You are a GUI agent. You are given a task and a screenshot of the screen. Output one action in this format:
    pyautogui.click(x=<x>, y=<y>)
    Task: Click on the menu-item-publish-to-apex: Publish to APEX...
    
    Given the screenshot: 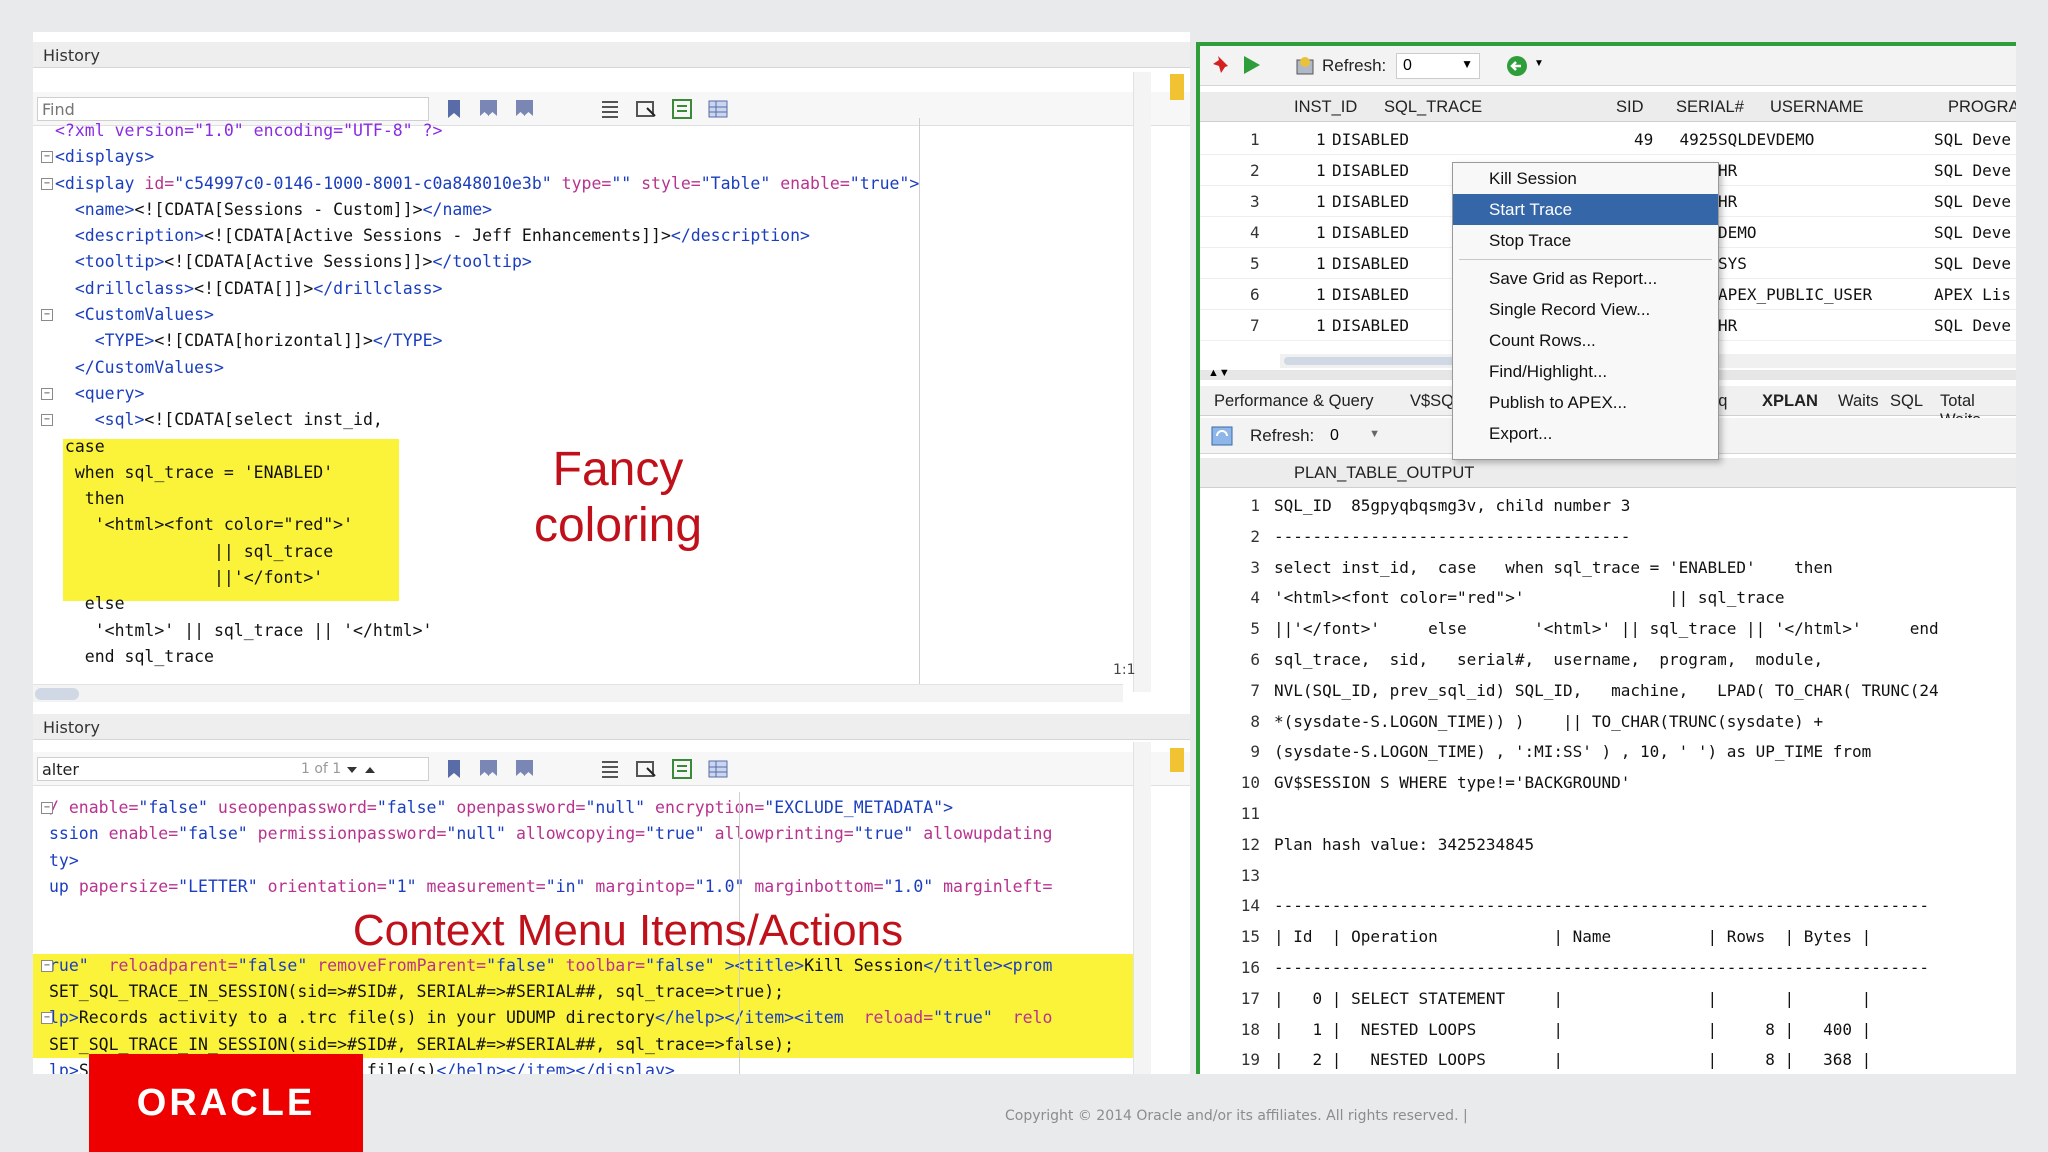 What is the action you would take?
    pyautogui.click(x=1585, y=402)
    